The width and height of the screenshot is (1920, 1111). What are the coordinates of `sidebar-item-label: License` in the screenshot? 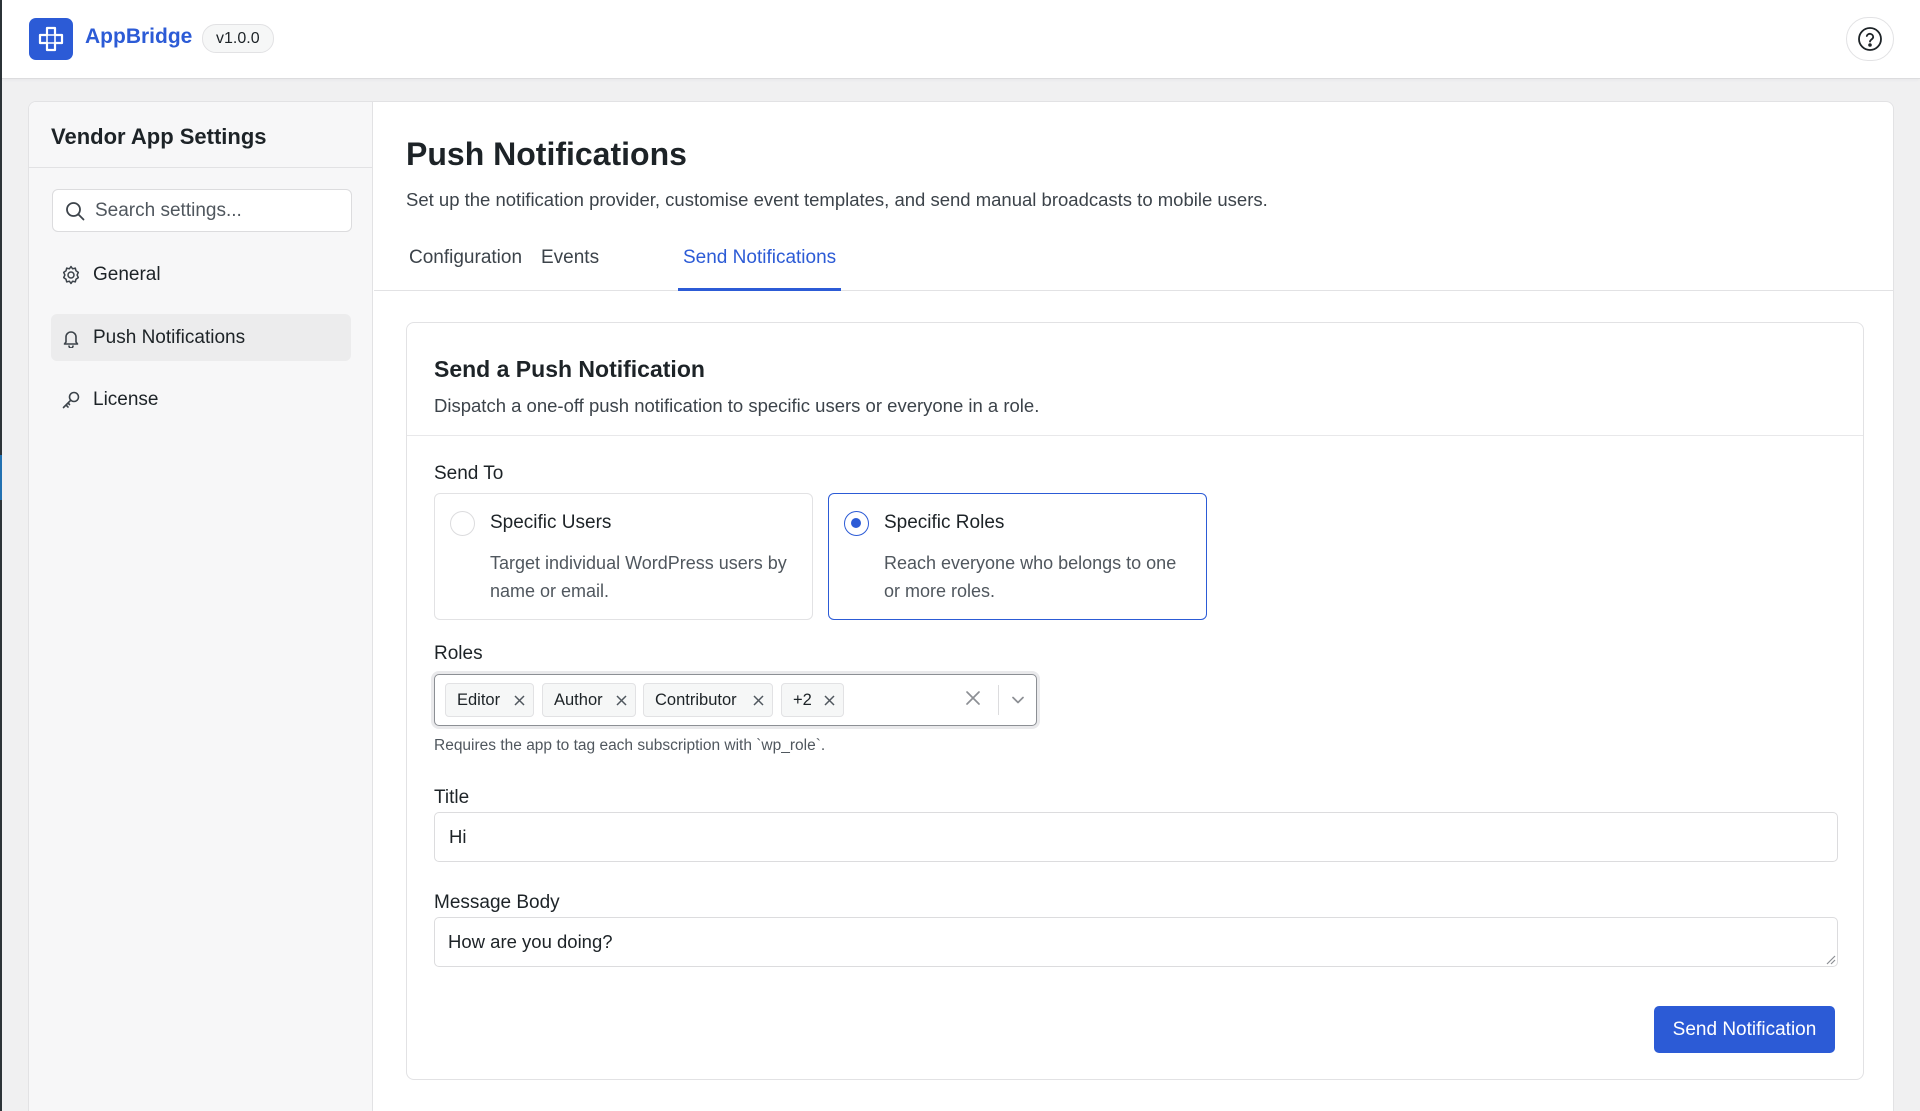 It's located at (126, 399).